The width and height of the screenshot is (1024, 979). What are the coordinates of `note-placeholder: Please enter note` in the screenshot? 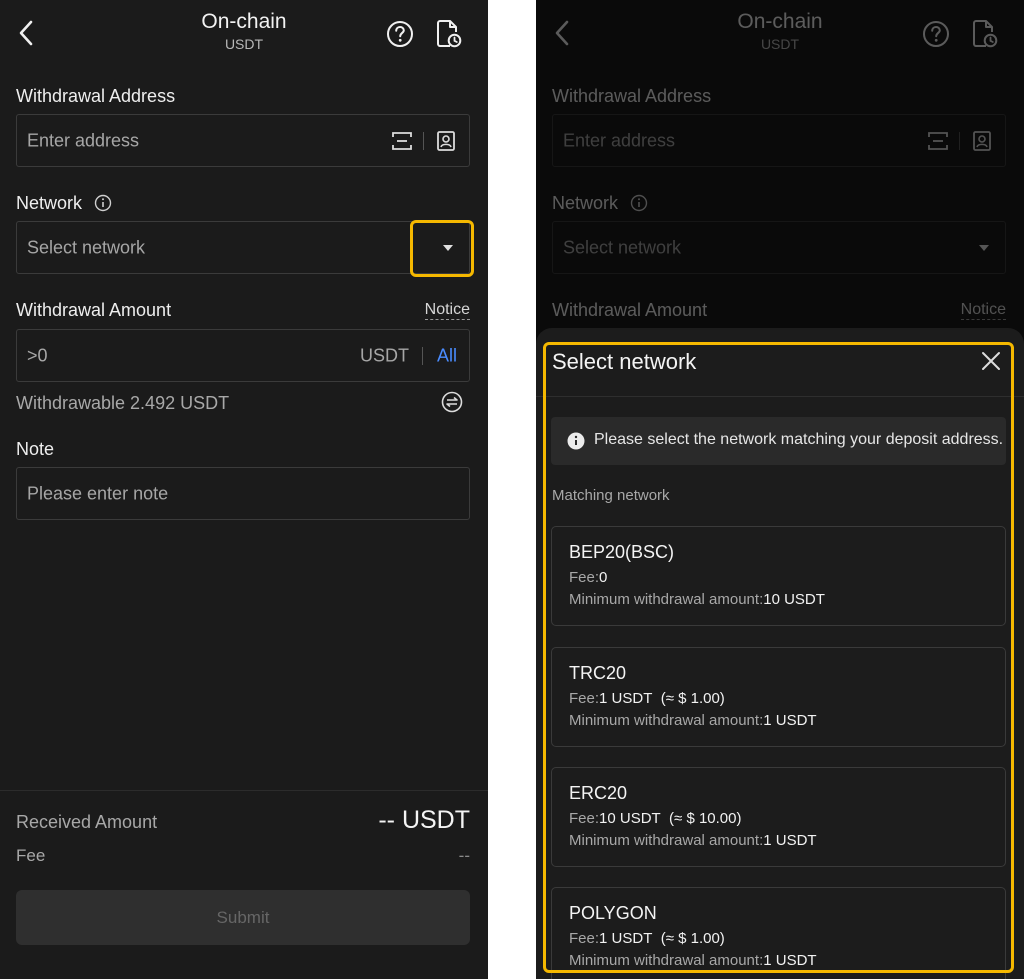 It's located at (98, 493).